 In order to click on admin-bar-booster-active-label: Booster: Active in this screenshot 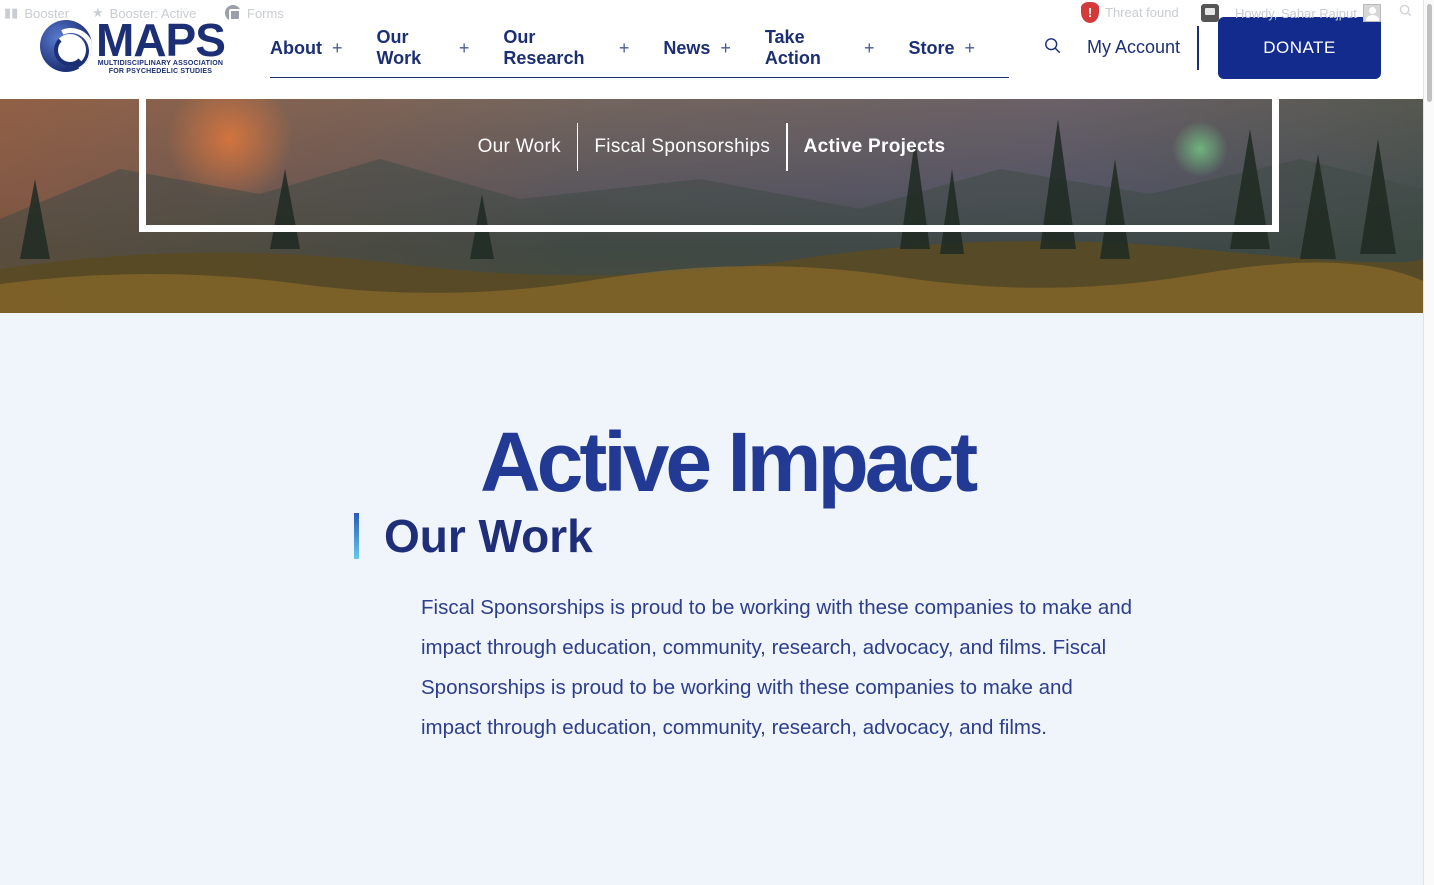, I will do `click(153, 13)`.